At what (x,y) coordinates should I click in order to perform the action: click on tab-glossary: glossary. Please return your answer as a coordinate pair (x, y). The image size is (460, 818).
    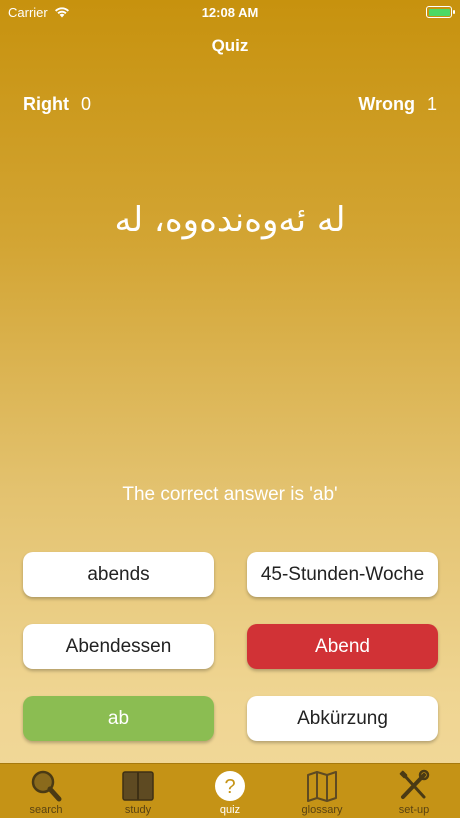
    Looking at the image, I should click on (322, 791).